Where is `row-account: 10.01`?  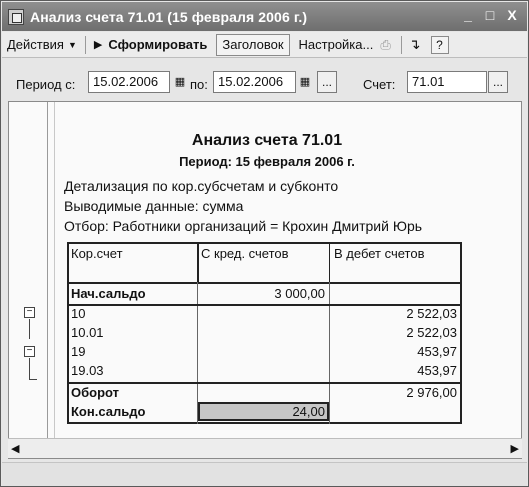 row-account: 10.01 is located at coordinates (87, 332).